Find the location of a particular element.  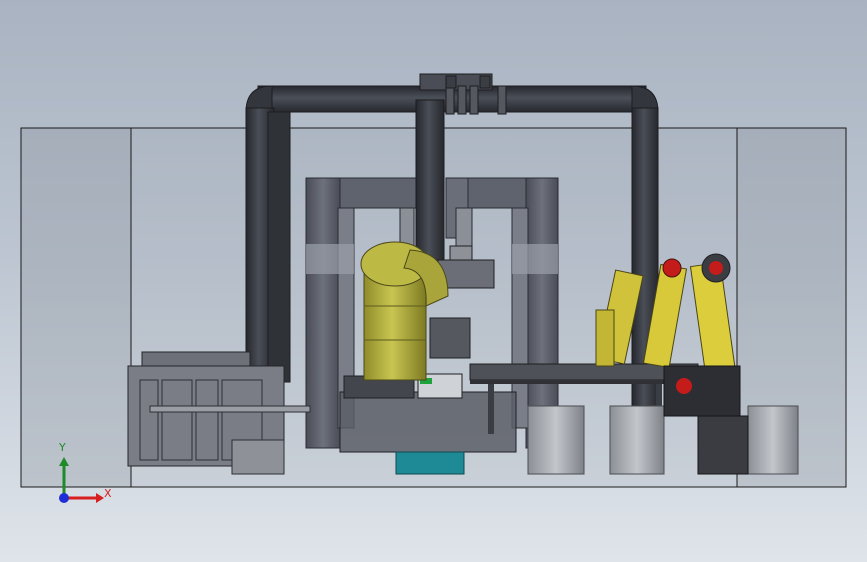

triad-x-label: X is located at coordinates (108, 493).